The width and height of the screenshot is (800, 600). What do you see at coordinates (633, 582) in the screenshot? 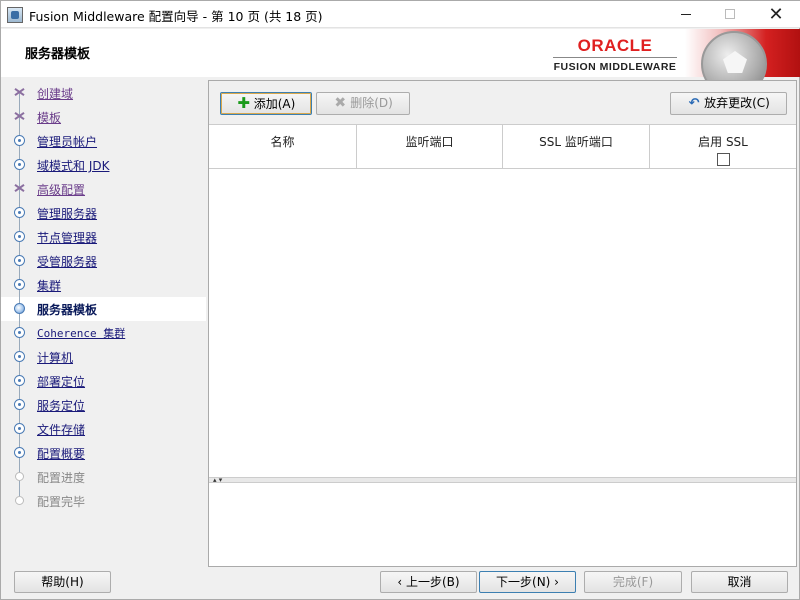
I see `finish-button: 完成(F)` at bounding box center [633, 582].